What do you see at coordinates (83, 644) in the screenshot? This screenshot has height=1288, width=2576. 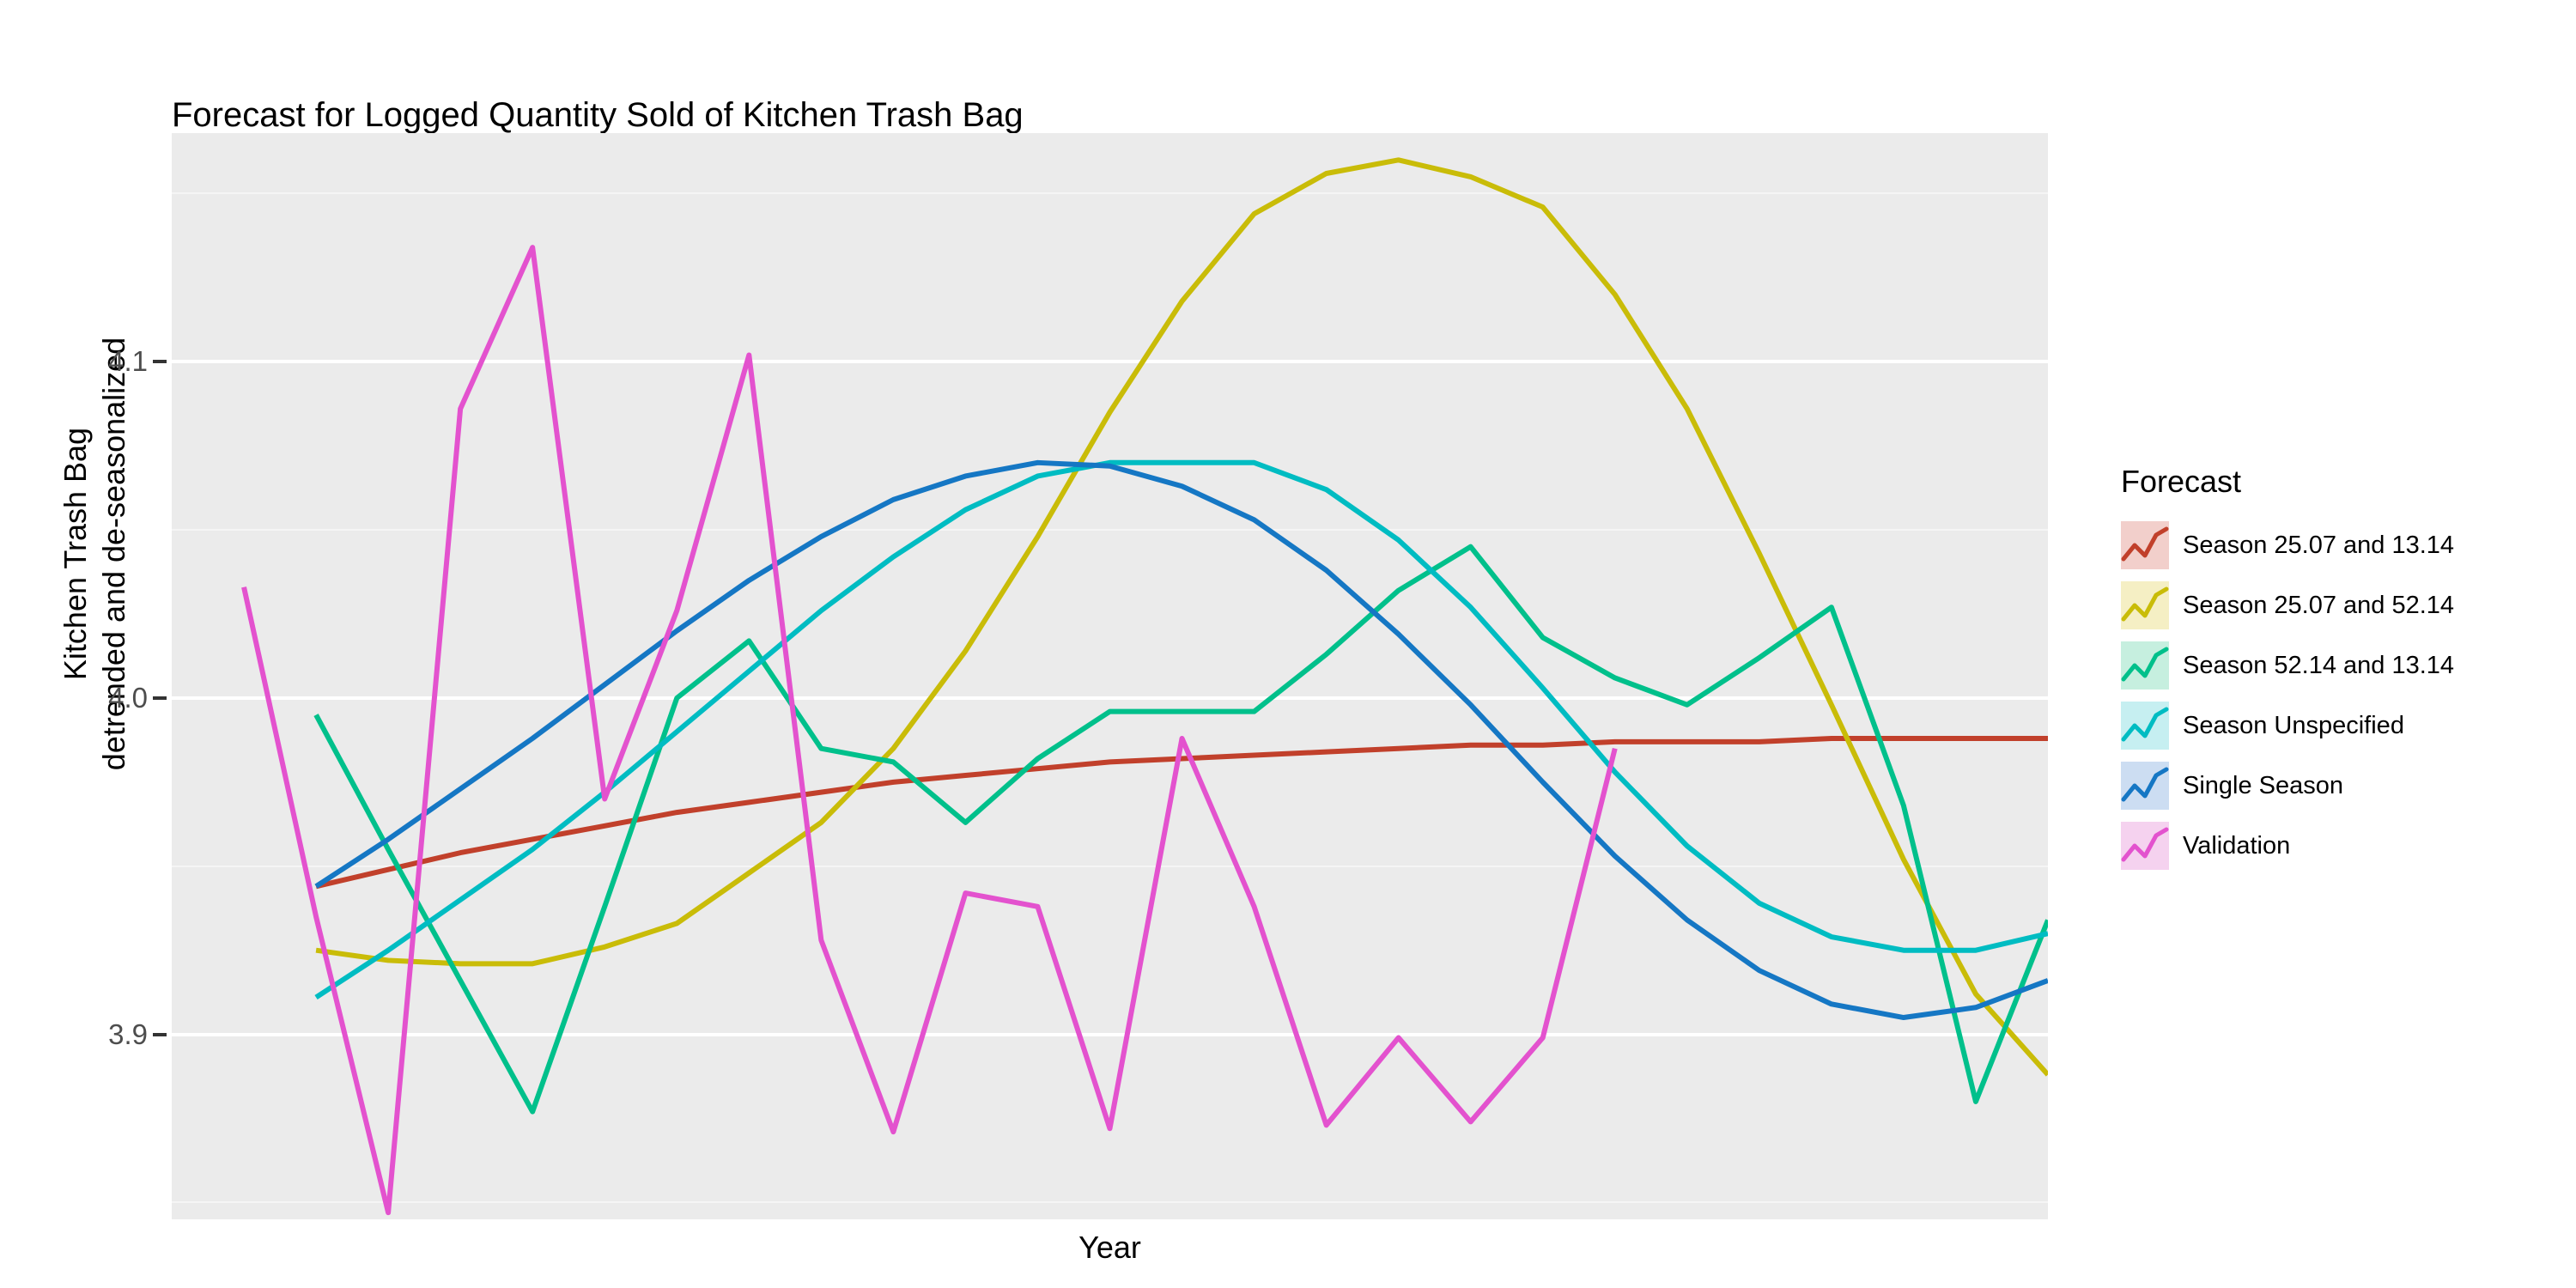 I see `y-axis-ticks: 3.9 4.0 4.1` at bounding box center [83, 644].